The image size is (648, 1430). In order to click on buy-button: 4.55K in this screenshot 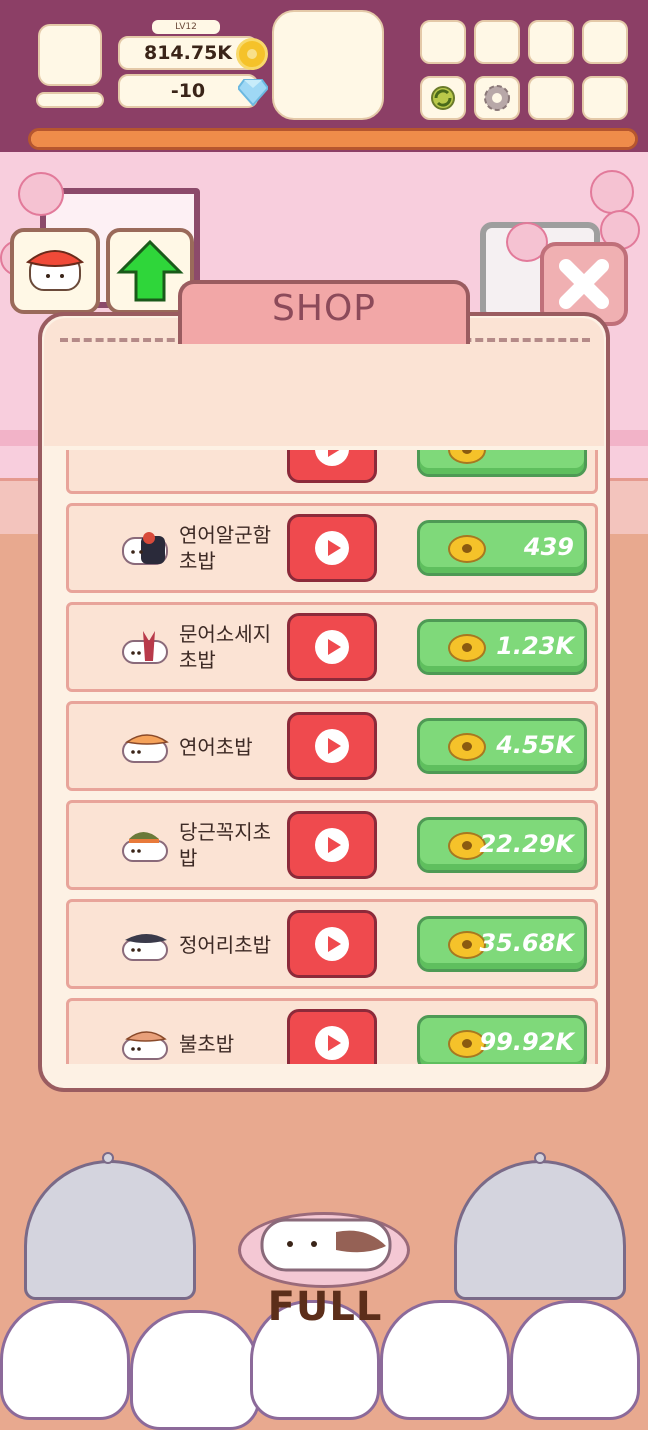, I will do `click(502, 746)`.